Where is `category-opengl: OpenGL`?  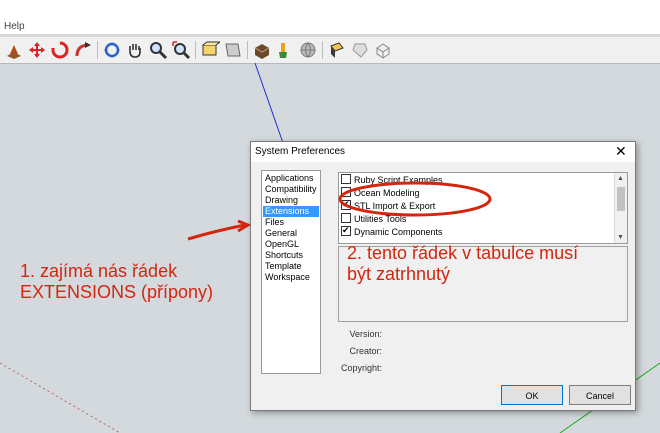
category-opengl: OpenGL is located at coordinates (291, 244).